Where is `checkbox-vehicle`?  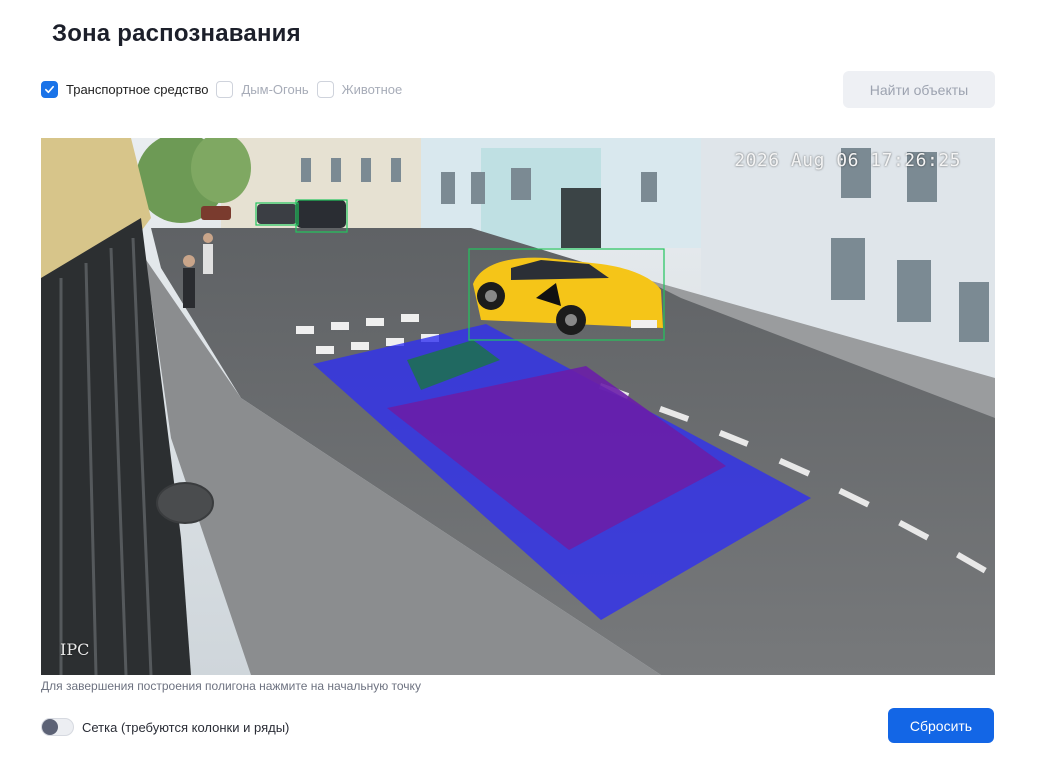
checkbox-vehicle is located at coordinates (49, 89).